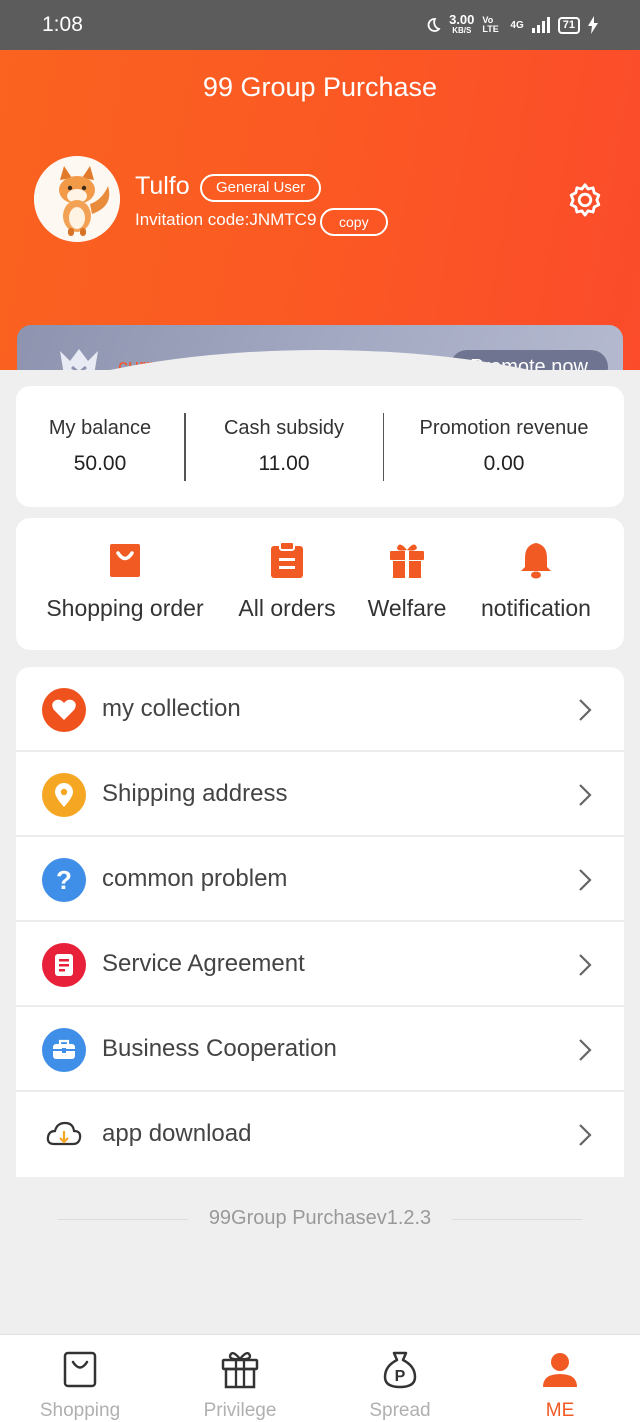 The image size is (640, 1422). I want to click on tab-label: ME, so click(560, 1410).